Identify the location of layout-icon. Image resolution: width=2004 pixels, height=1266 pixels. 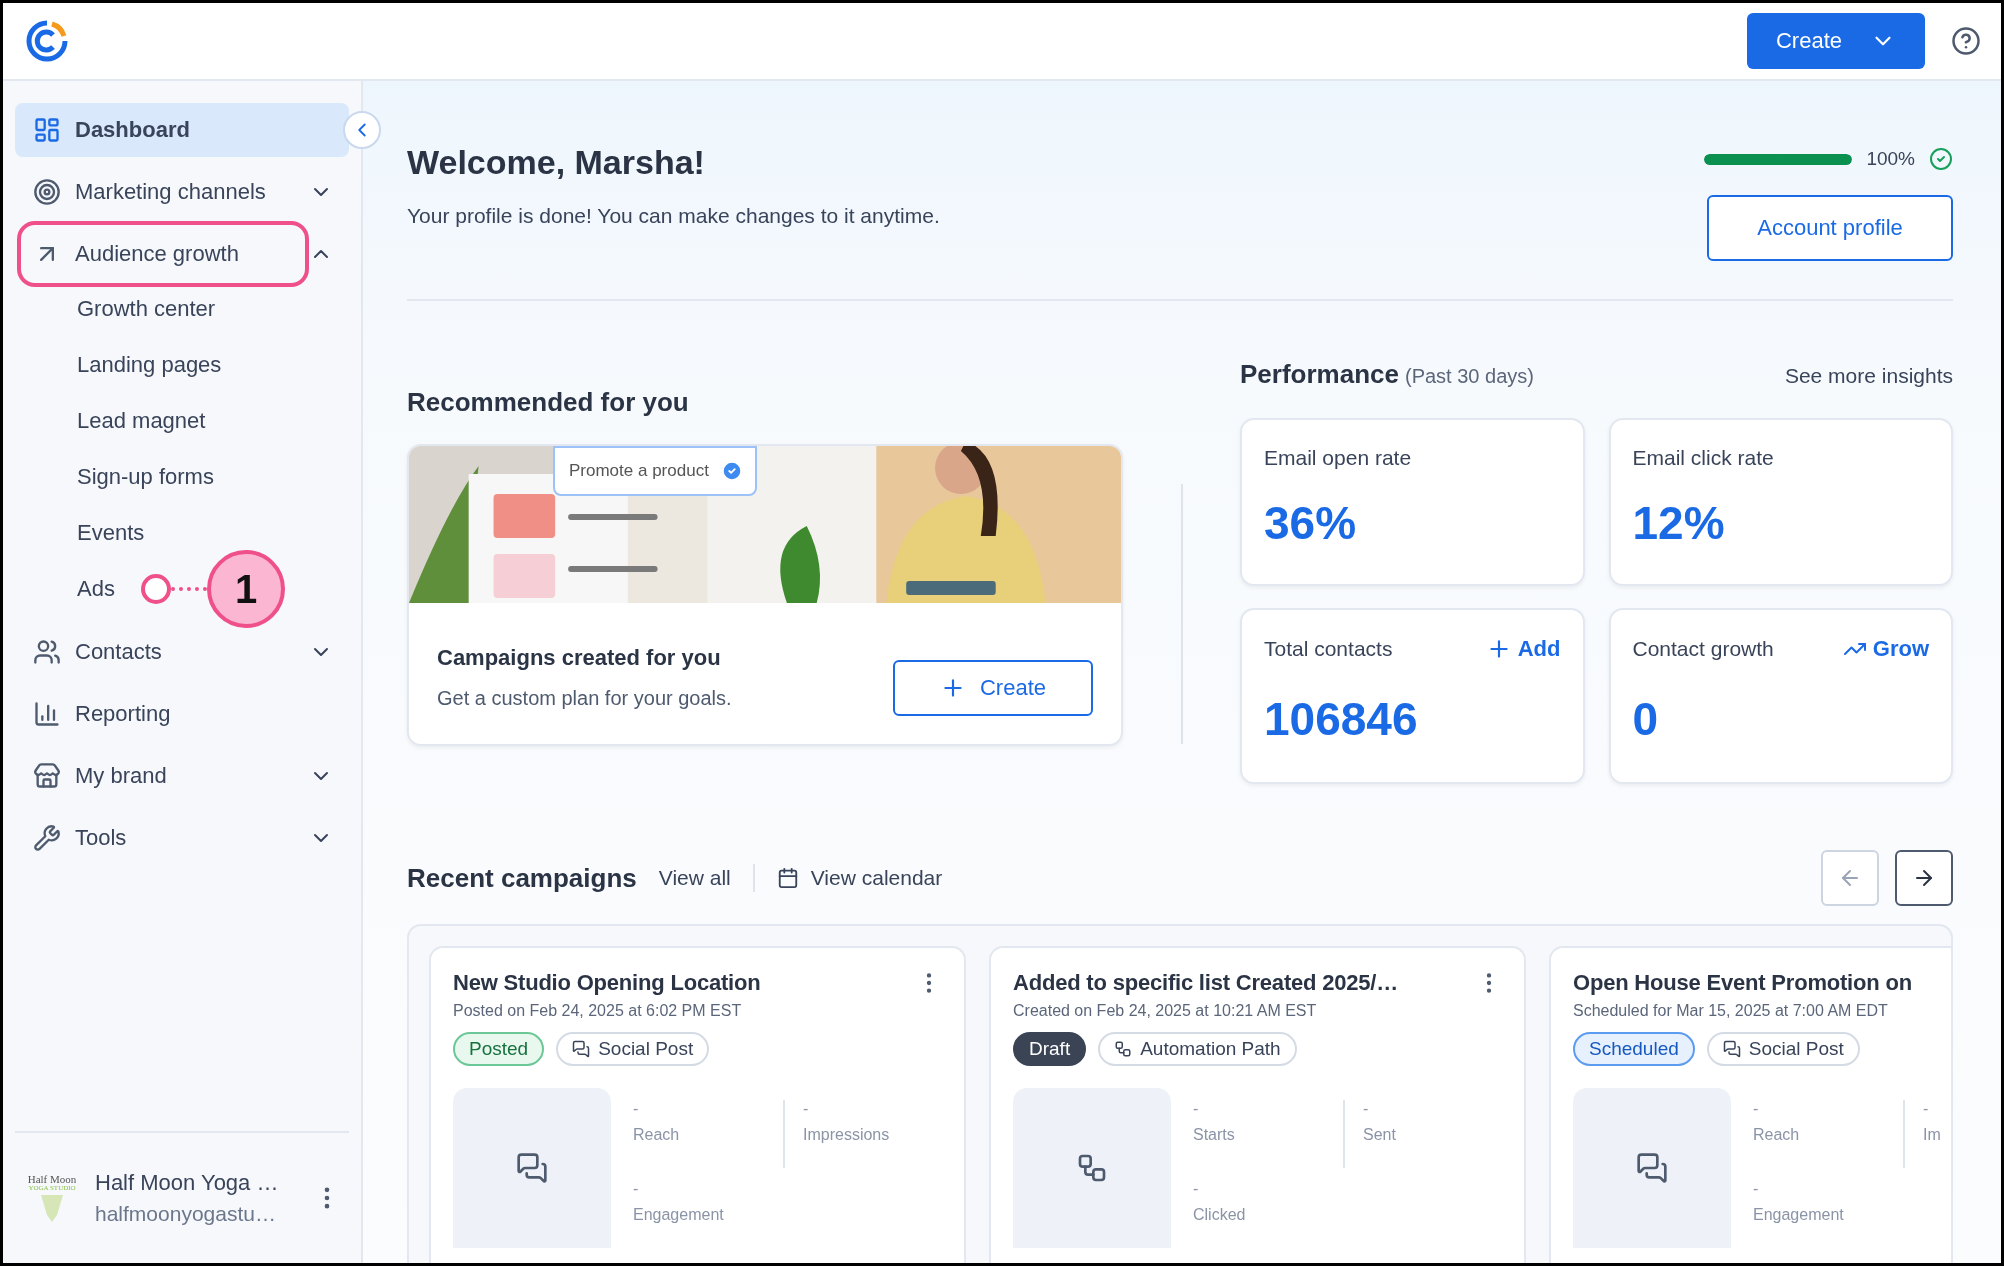
(47, 130).